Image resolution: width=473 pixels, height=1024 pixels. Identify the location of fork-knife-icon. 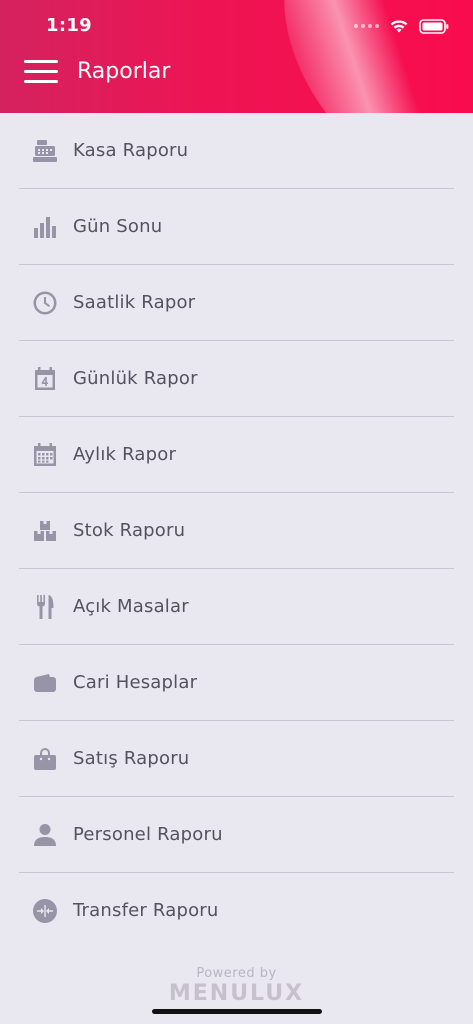
(45, 607).